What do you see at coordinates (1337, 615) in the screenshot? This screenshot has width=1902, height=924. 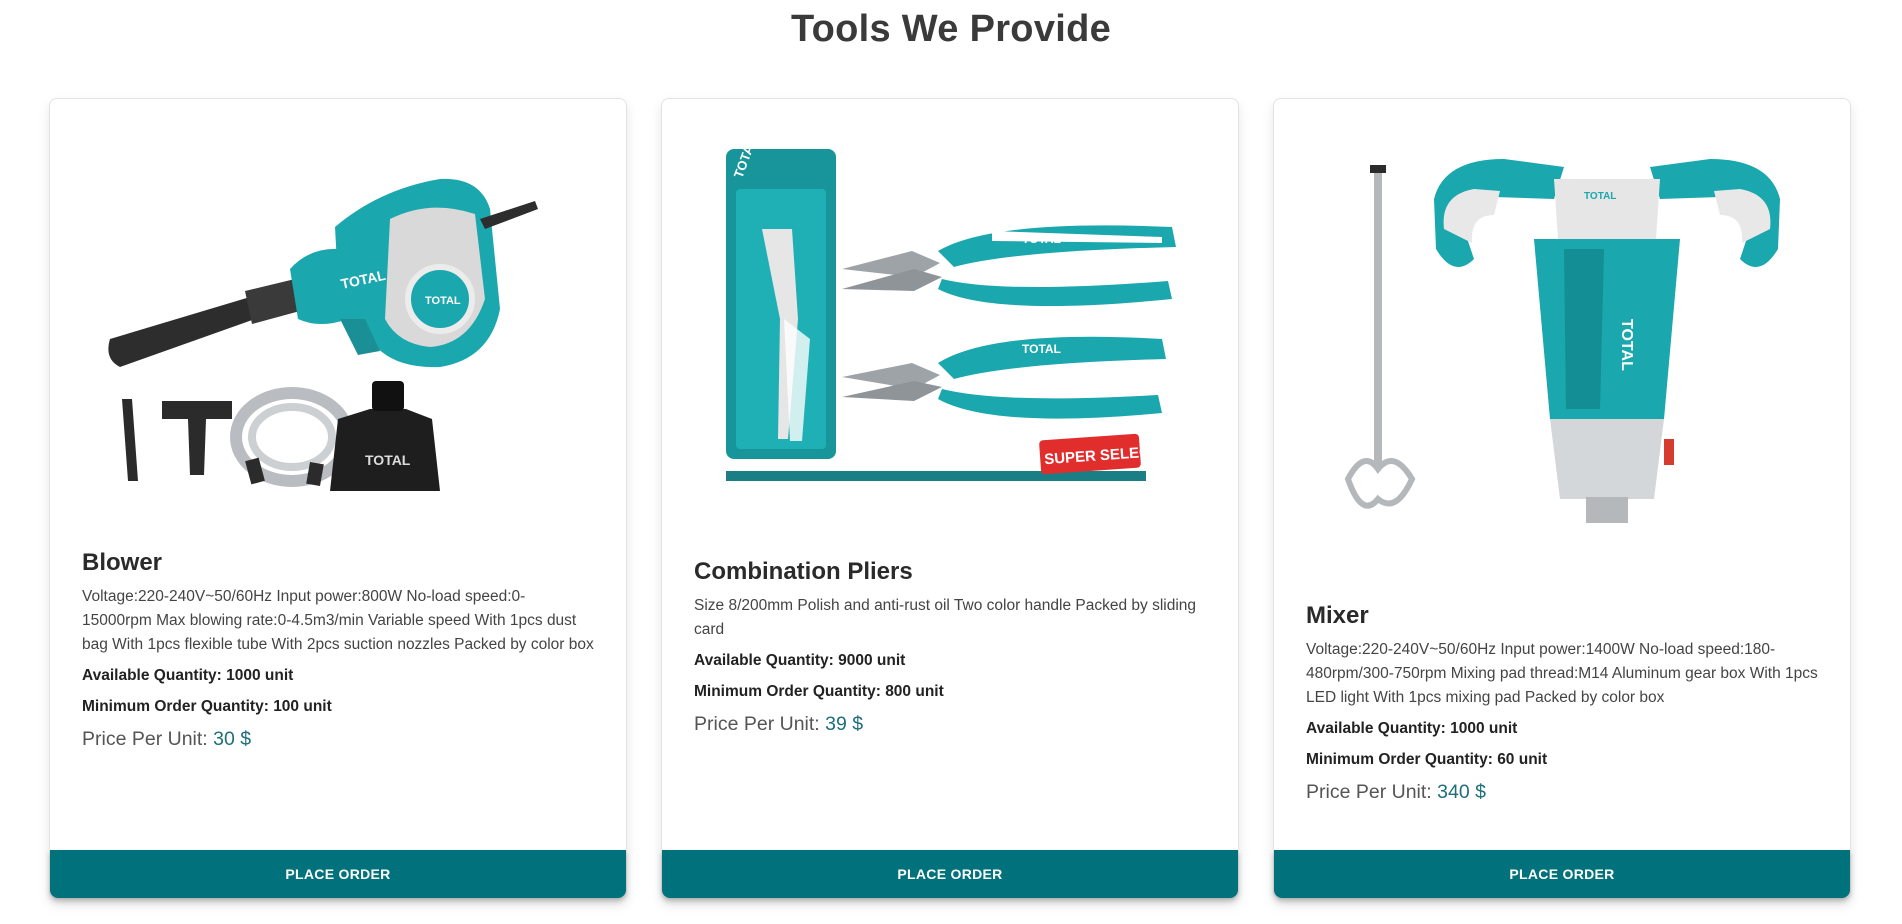 I see `product-name: Mixer` at bounding box center [1337, 615].